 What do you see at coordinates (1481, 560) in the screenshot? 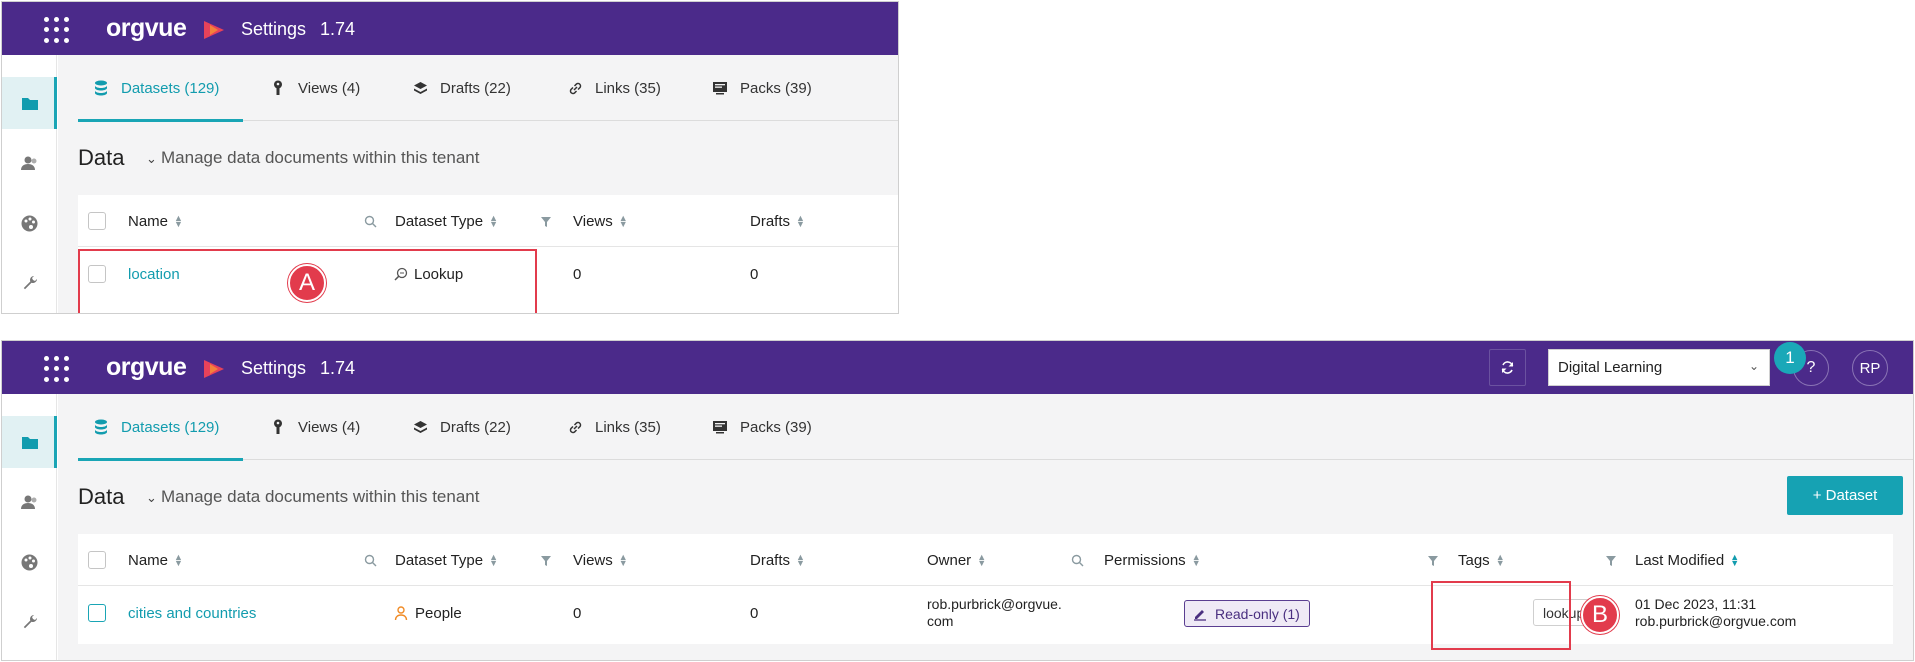
I see `column-tags: Tags ▲ ▼` at bounding box center [1481, 560].